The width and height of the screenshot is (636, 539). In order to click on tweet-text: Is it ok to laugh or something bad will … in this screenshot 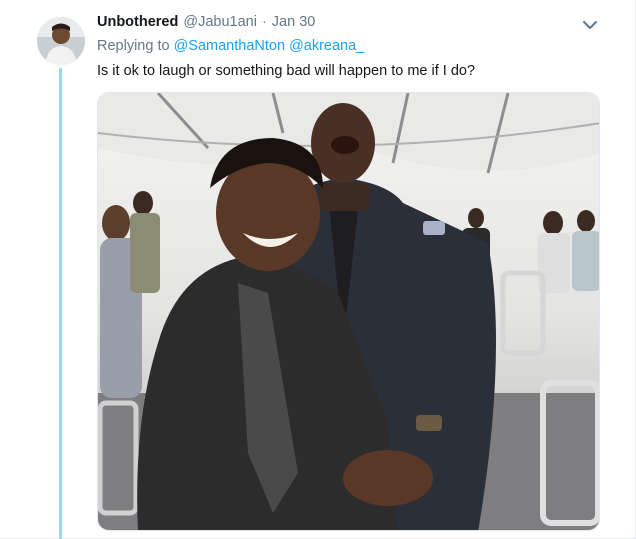, I will do `click(286, 71)`.